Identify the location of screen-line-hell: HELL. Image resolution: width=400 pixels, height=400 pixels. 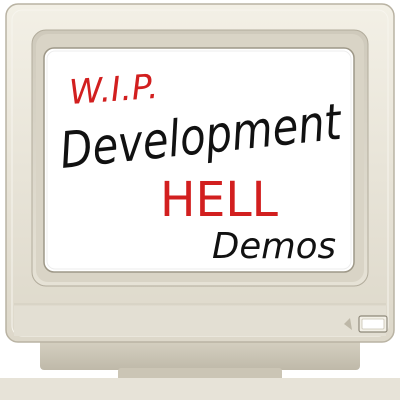
(219, 200).